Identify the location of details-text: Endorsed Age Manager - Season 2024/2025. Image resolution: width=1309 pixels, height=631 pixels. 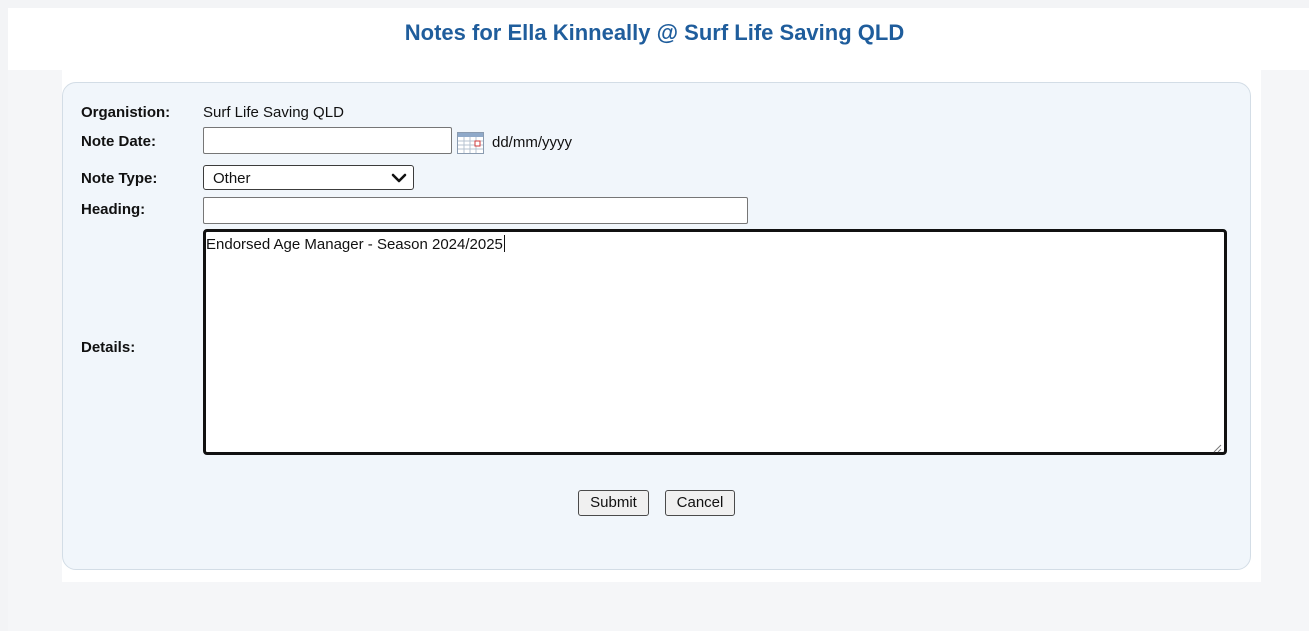
(354, 244).